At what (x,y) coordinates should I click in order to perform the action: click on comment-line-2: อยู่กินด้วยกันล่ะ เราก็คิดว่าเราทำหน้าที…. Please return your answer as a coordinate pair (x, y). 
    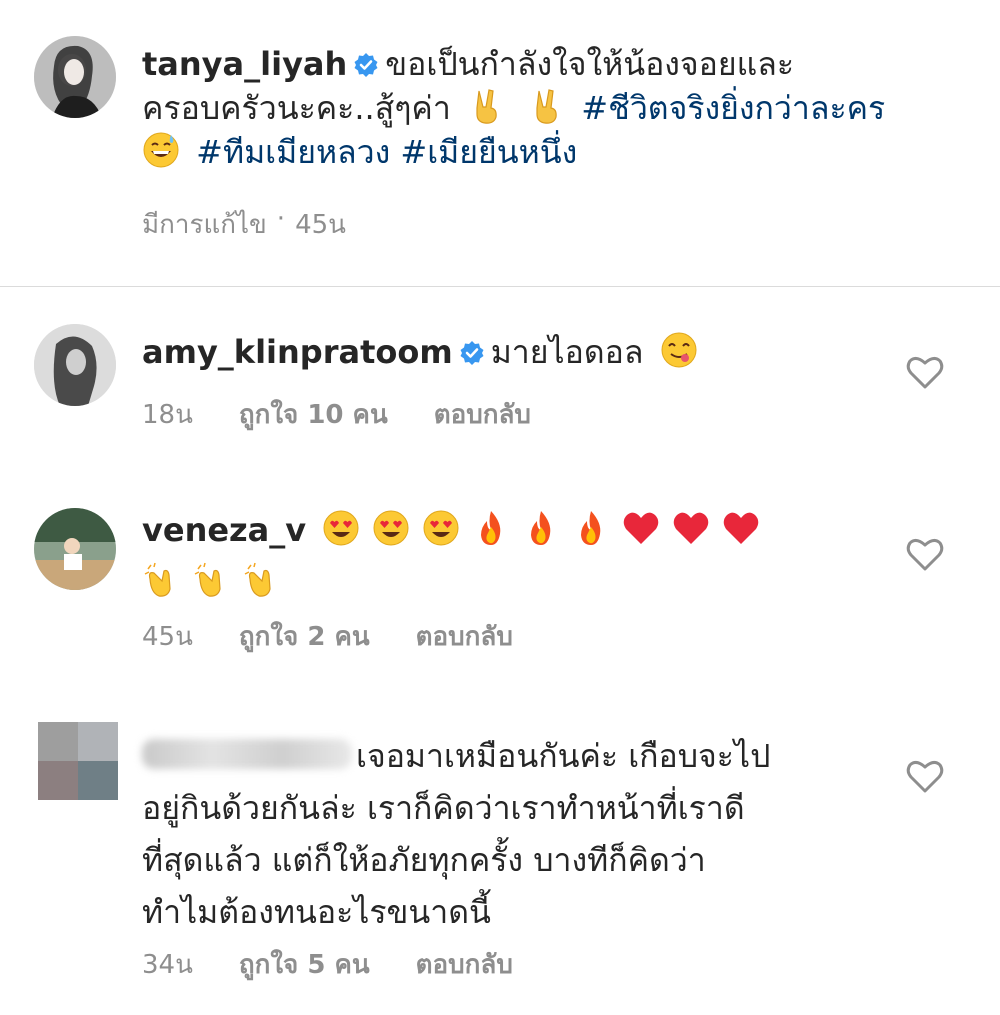
    Looking at the image, I should click on (443, 808).